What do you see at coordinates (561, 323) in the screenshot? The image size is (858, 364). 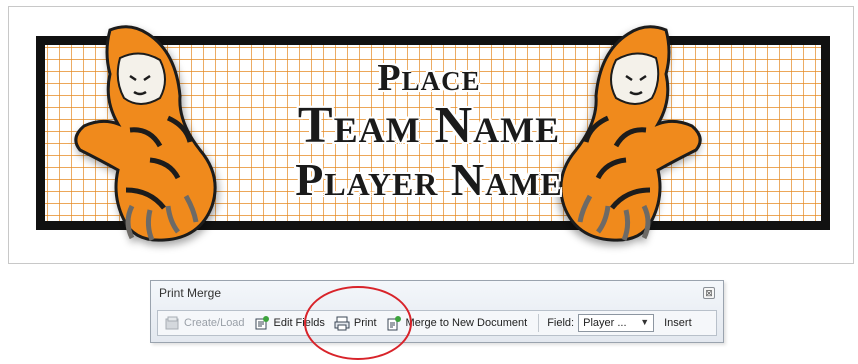 I see `field-label: Field:` at bounding box center [561, 323].